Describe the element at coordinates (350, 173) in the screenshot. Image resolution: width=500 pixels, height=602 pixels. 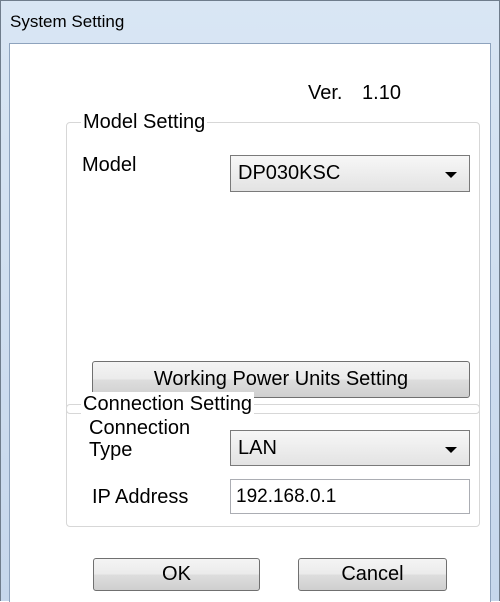
I see `model-select: DP030KSC` at that location.